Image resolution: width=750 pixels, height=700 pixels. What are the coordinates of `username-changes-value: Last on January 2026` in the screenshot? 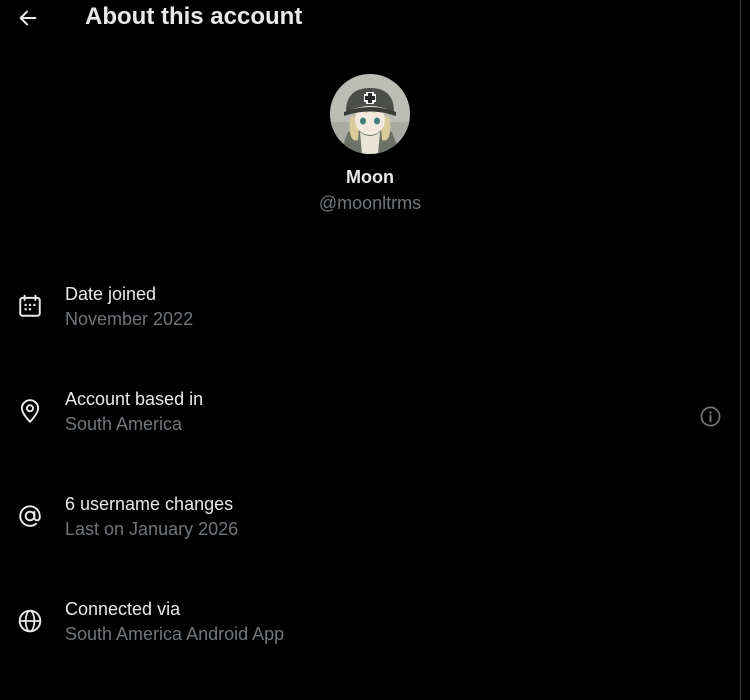 It's located at (152, 529).